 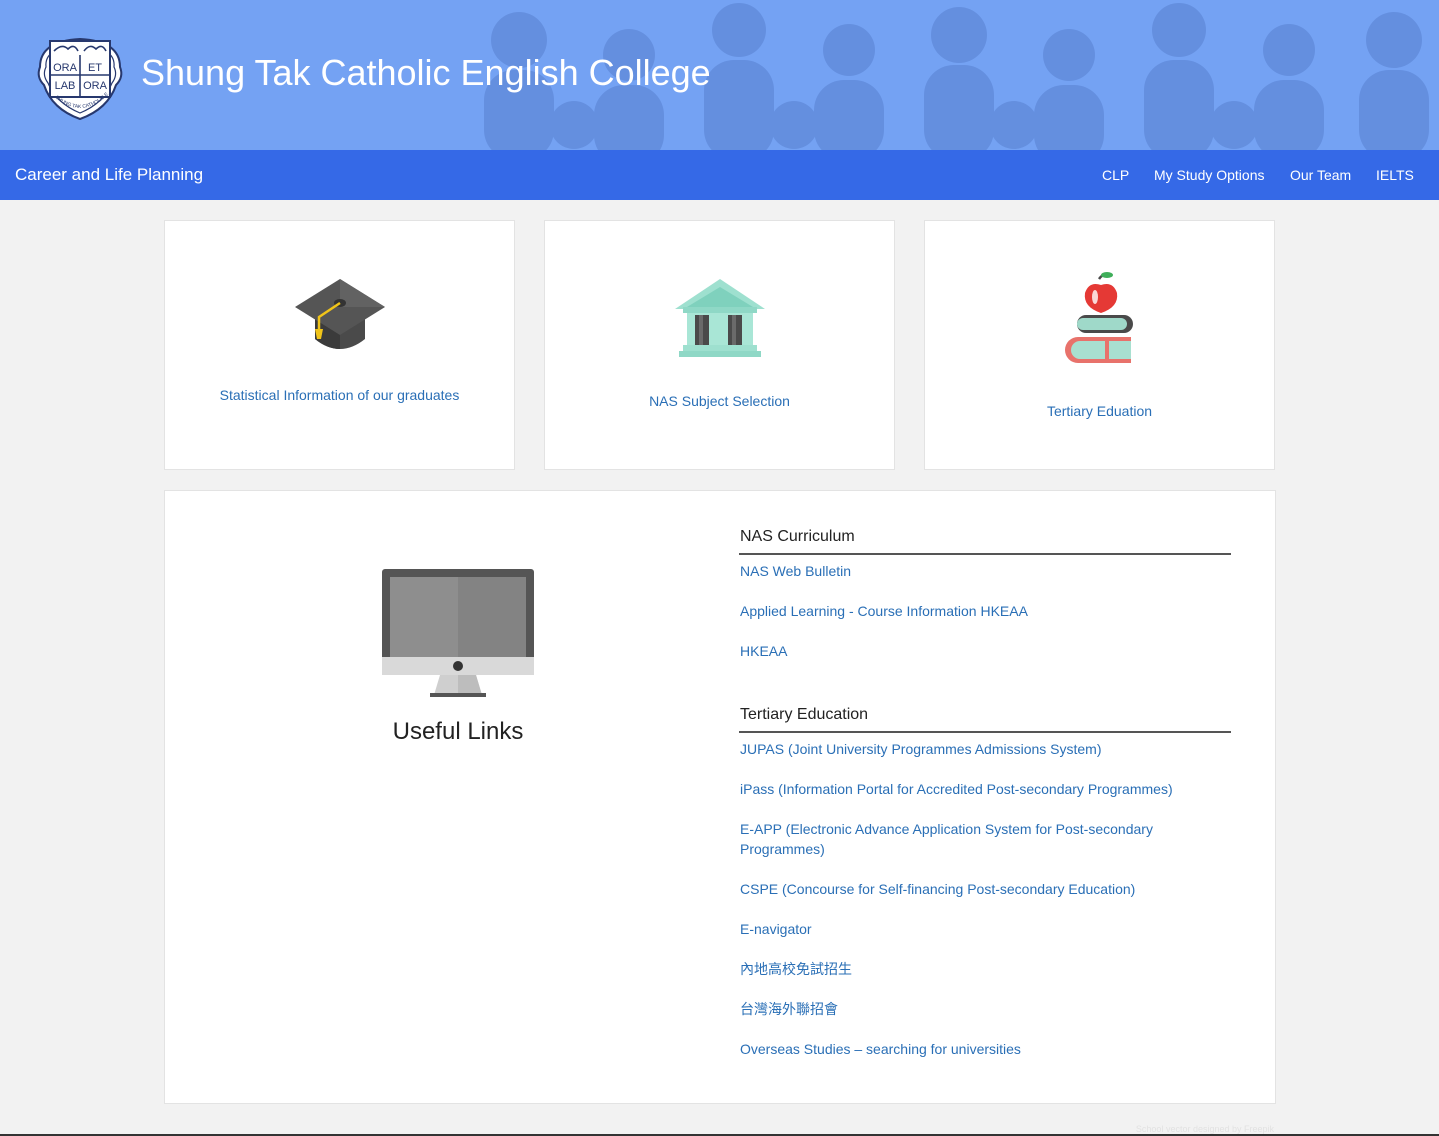 What do you see at coordinates (1205, 1129) in the screenshot?
I see `footer-credit: School vector designed by Freepik` at bounding box center [1205, 1129].